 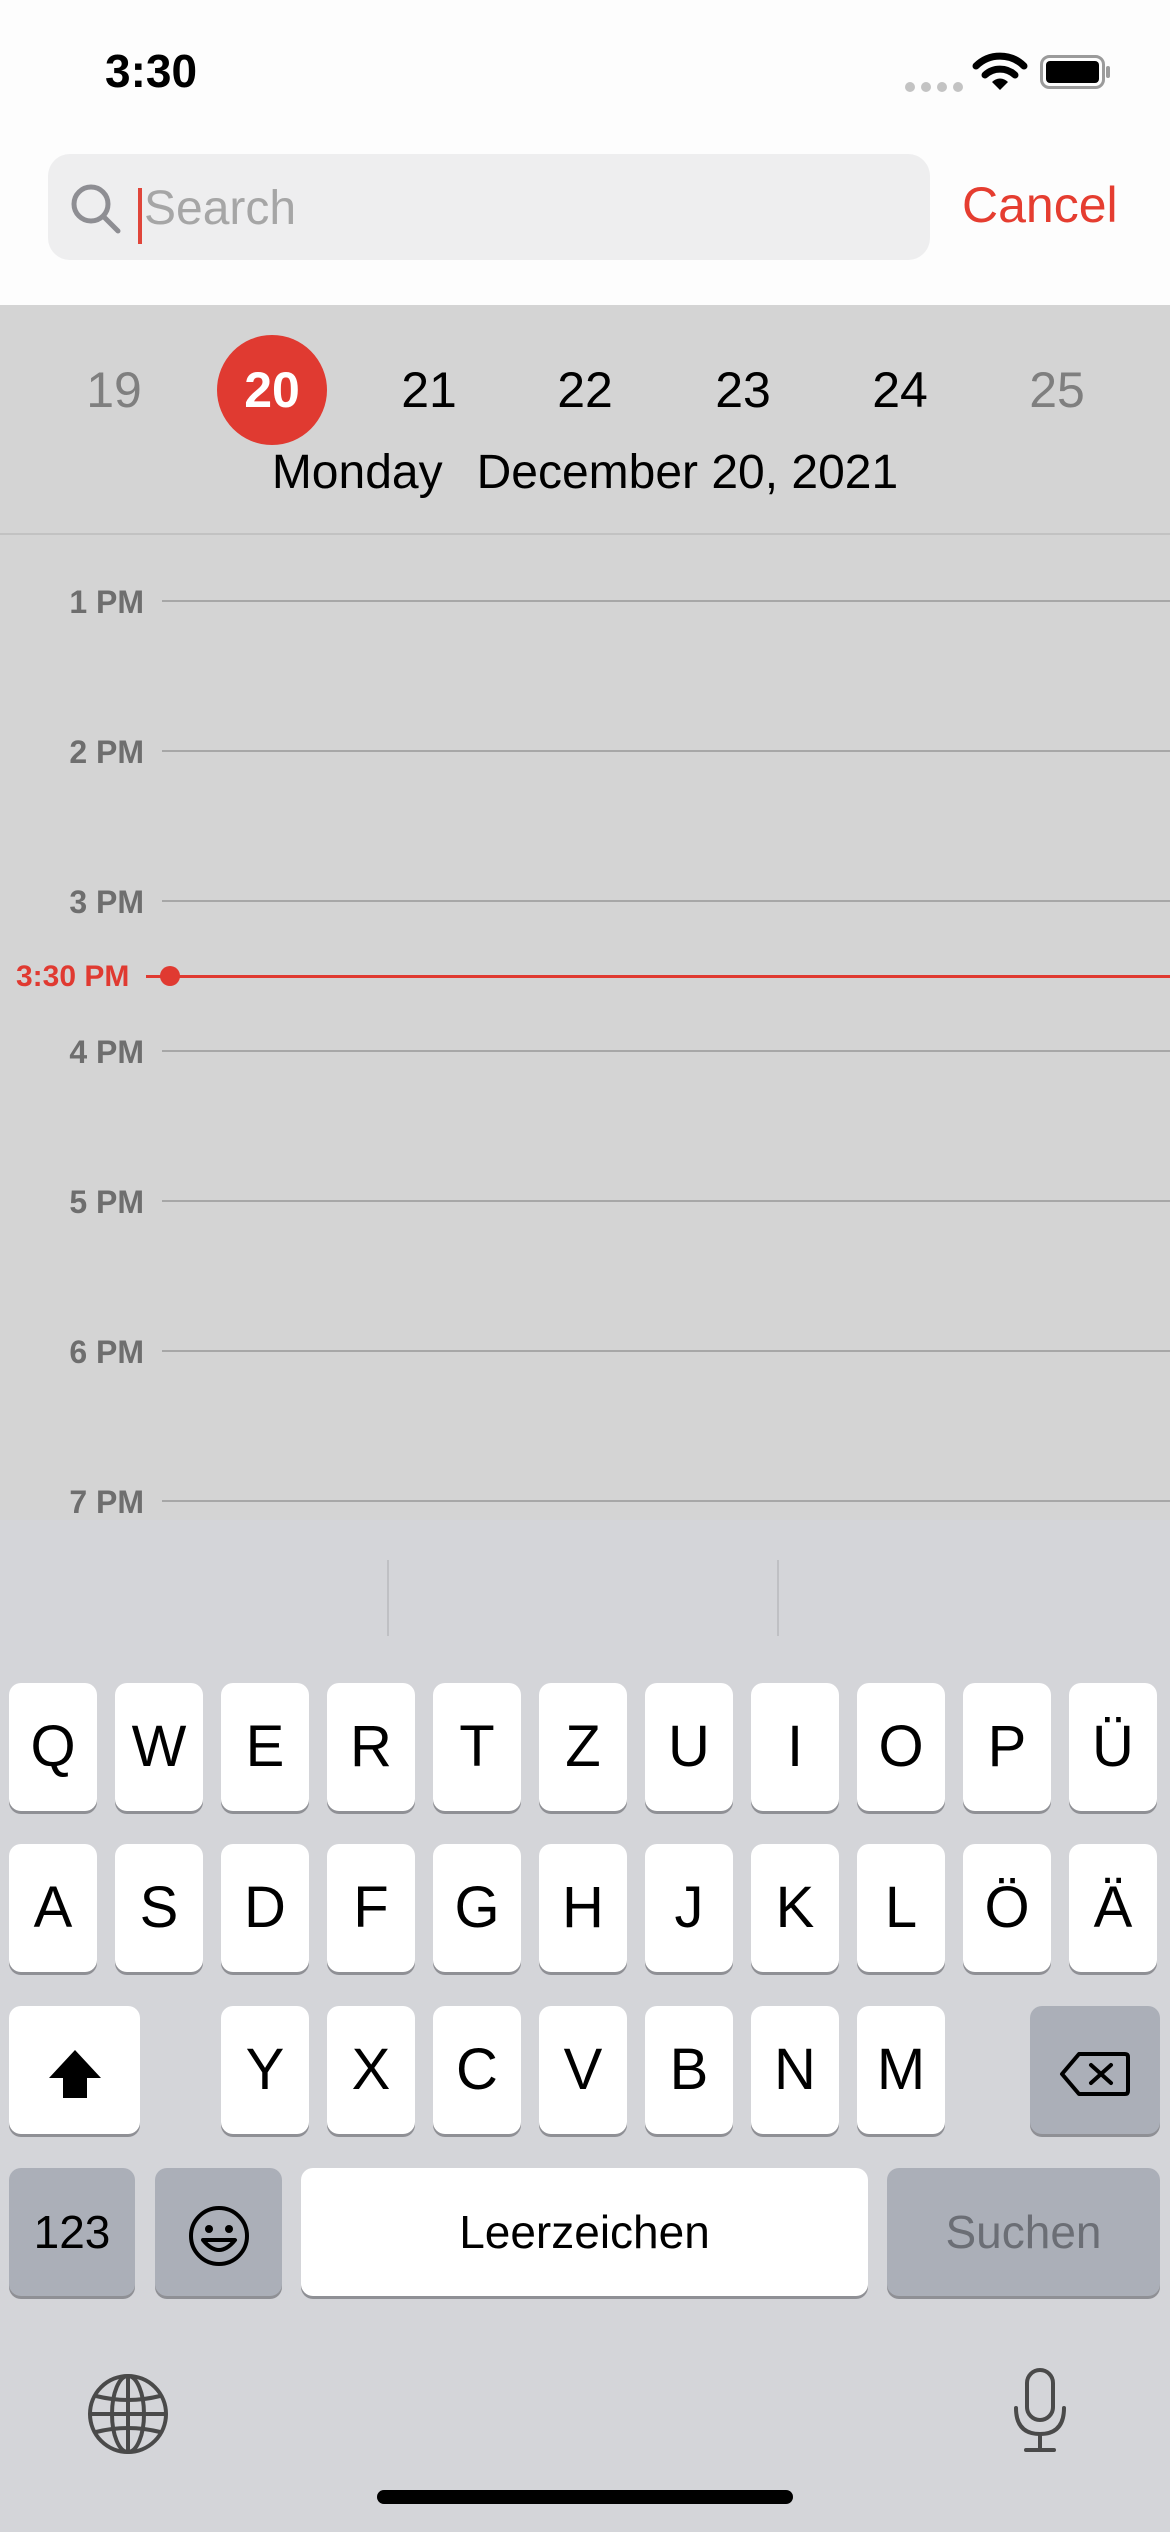 I want to click on key-o-umlaut: Ö, so click(x=1007, y=1908).